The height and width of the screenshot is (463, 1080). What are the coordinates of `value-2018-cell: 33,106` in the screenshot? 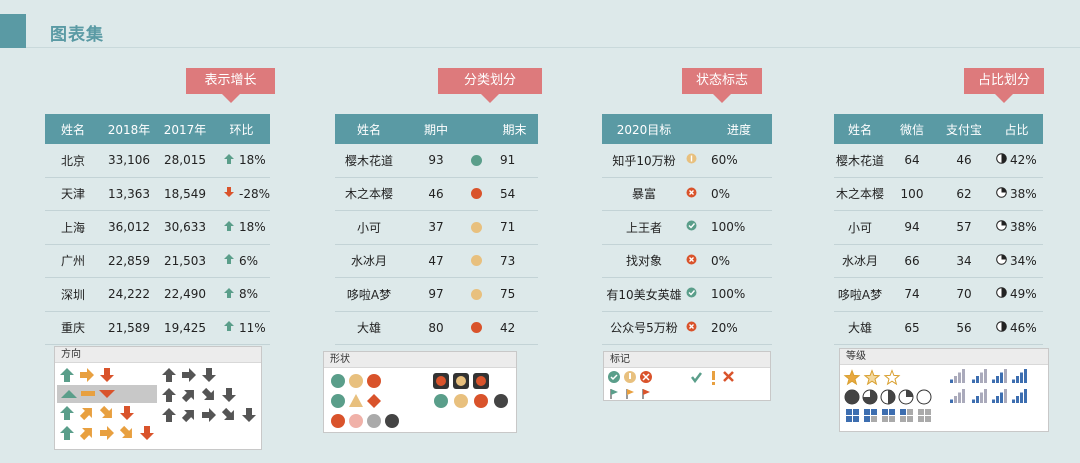 It's located at (129, 160).